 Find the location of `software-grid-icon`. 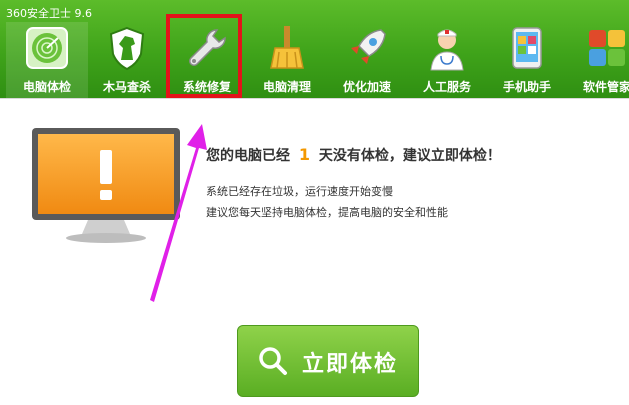

software-grid-icon is located at coordinates (607, 48).